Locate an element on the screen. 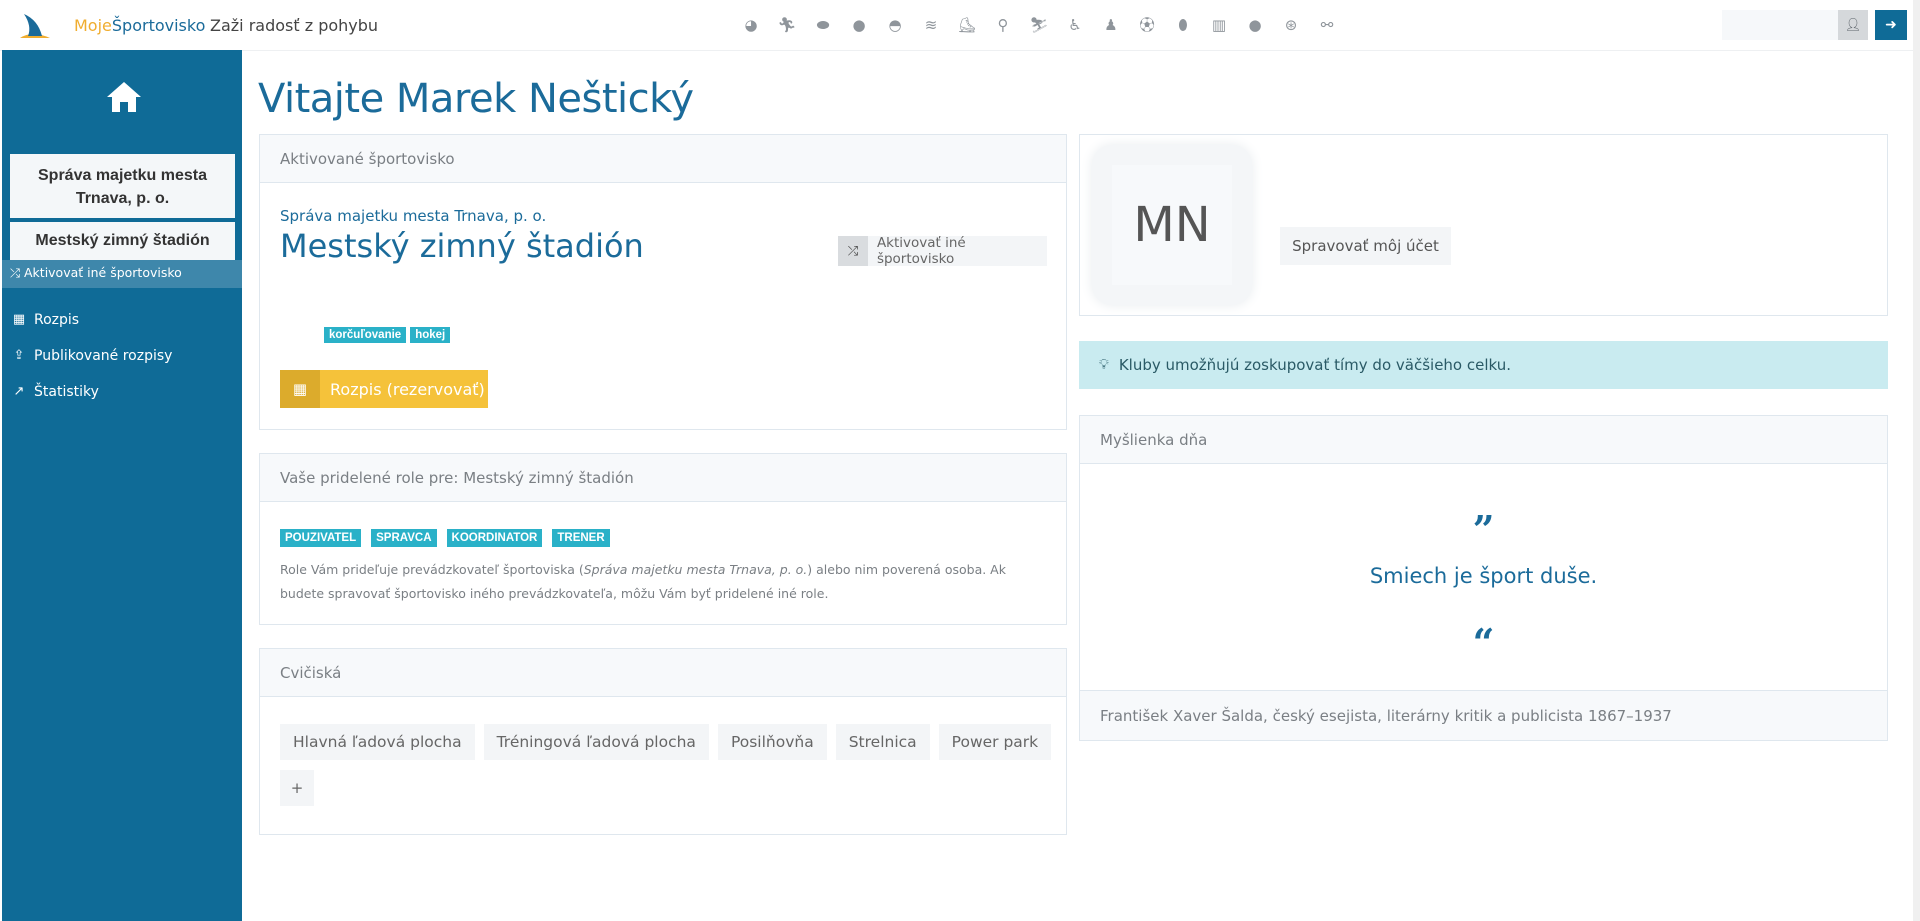 Image resolution: width=1920 pixels, height=921 pixels. brand-name: MojeŠportovisko is located at coordinates (139, 25).